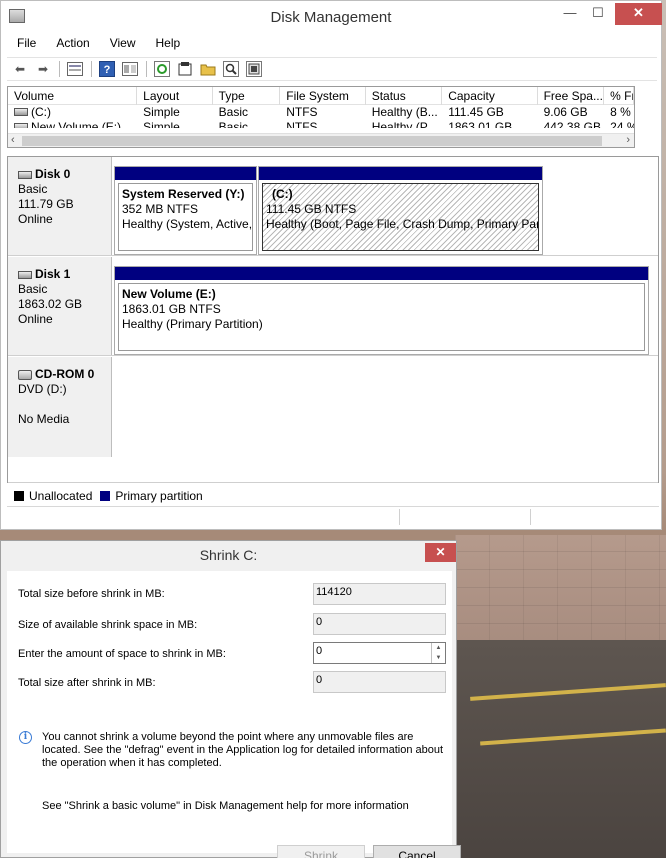 This screenshot has width=666, height=858. What do you see at coordinates (622, 124) in the screenshot?
I see `percent-free-cell: 24 %` at bounding box center [622, 124].